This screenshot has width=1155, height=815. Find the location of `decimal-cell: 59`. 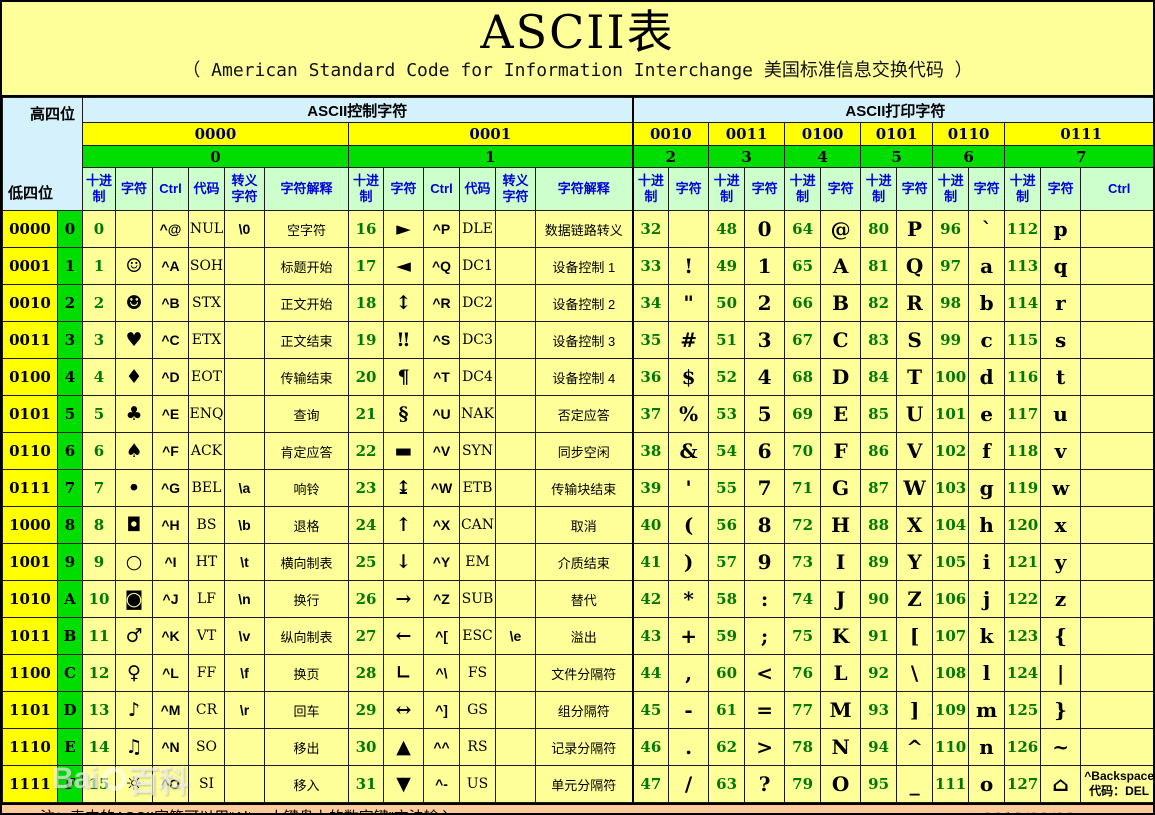

decimal-cell: 59 is located at coordinates (727, 636).